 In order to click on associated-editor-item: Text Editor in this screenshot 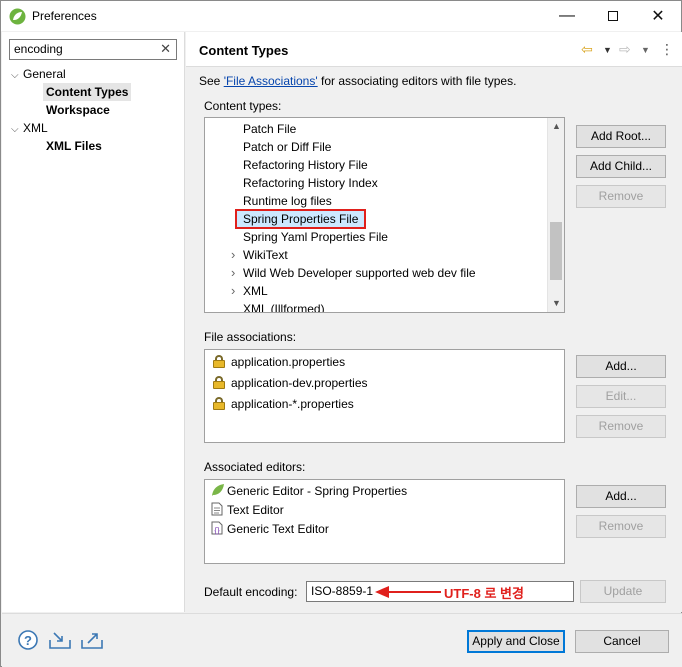, I will do `click(247, 510)`.